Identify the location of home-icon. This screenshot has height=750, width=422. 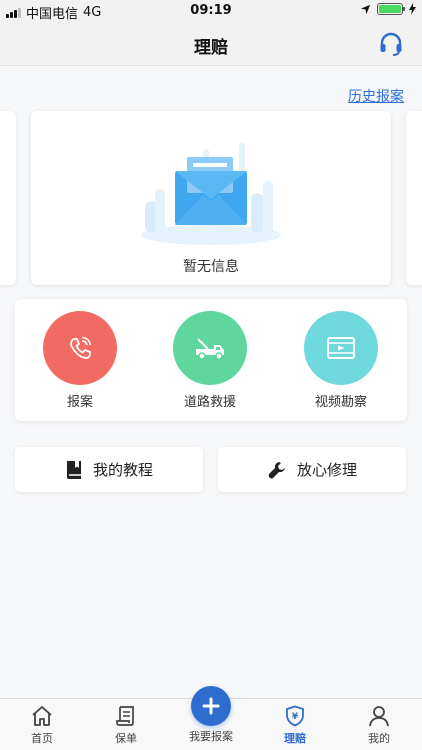
(42, 716).